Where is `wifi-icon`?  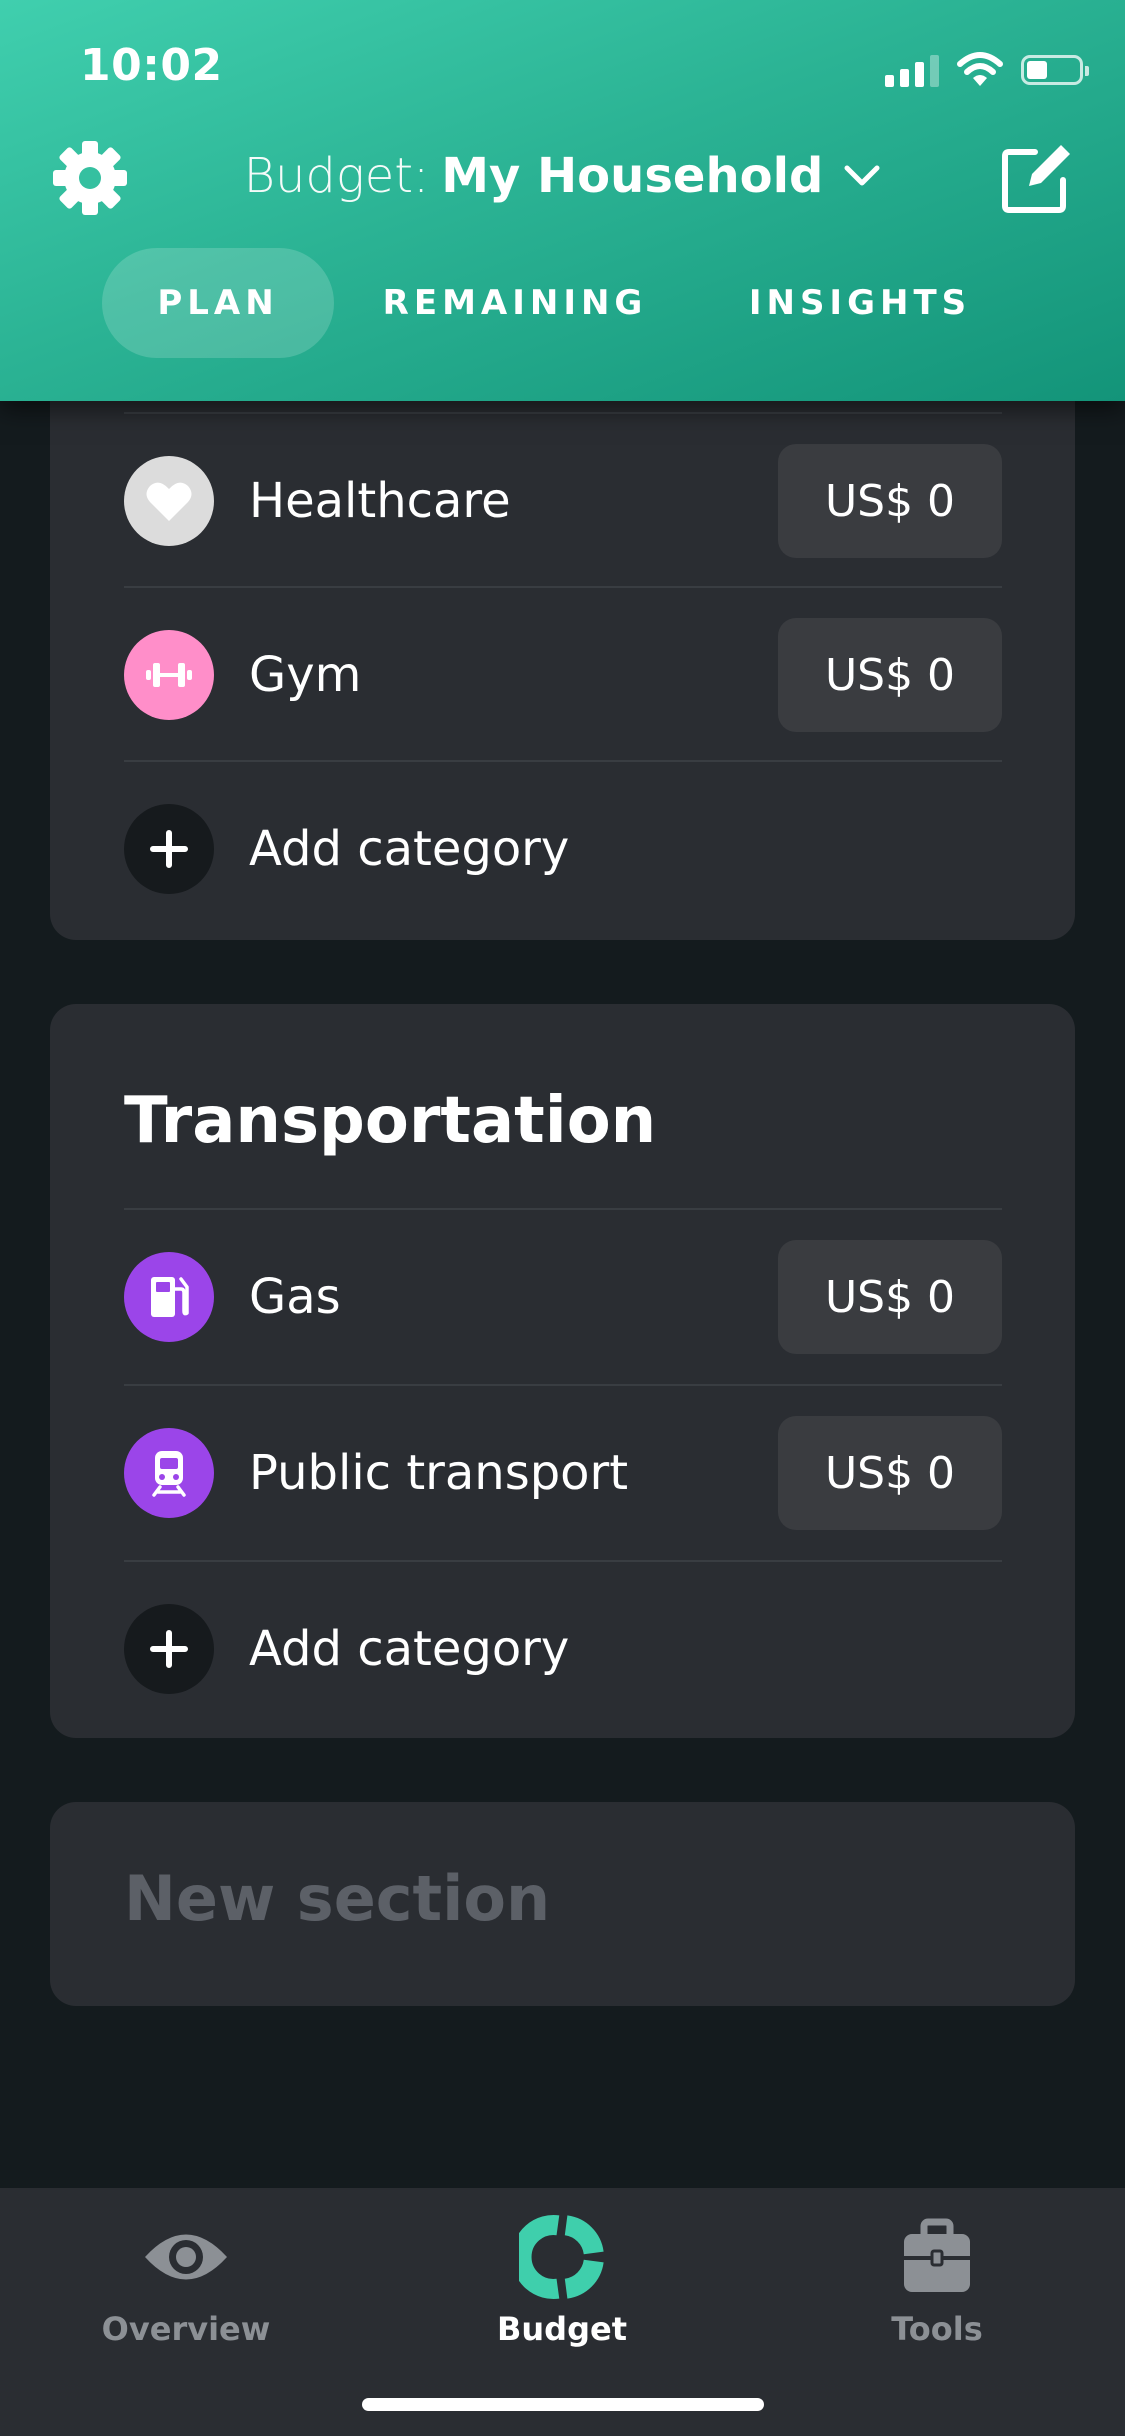 wifi-icon is located at coordinates (980, 69).